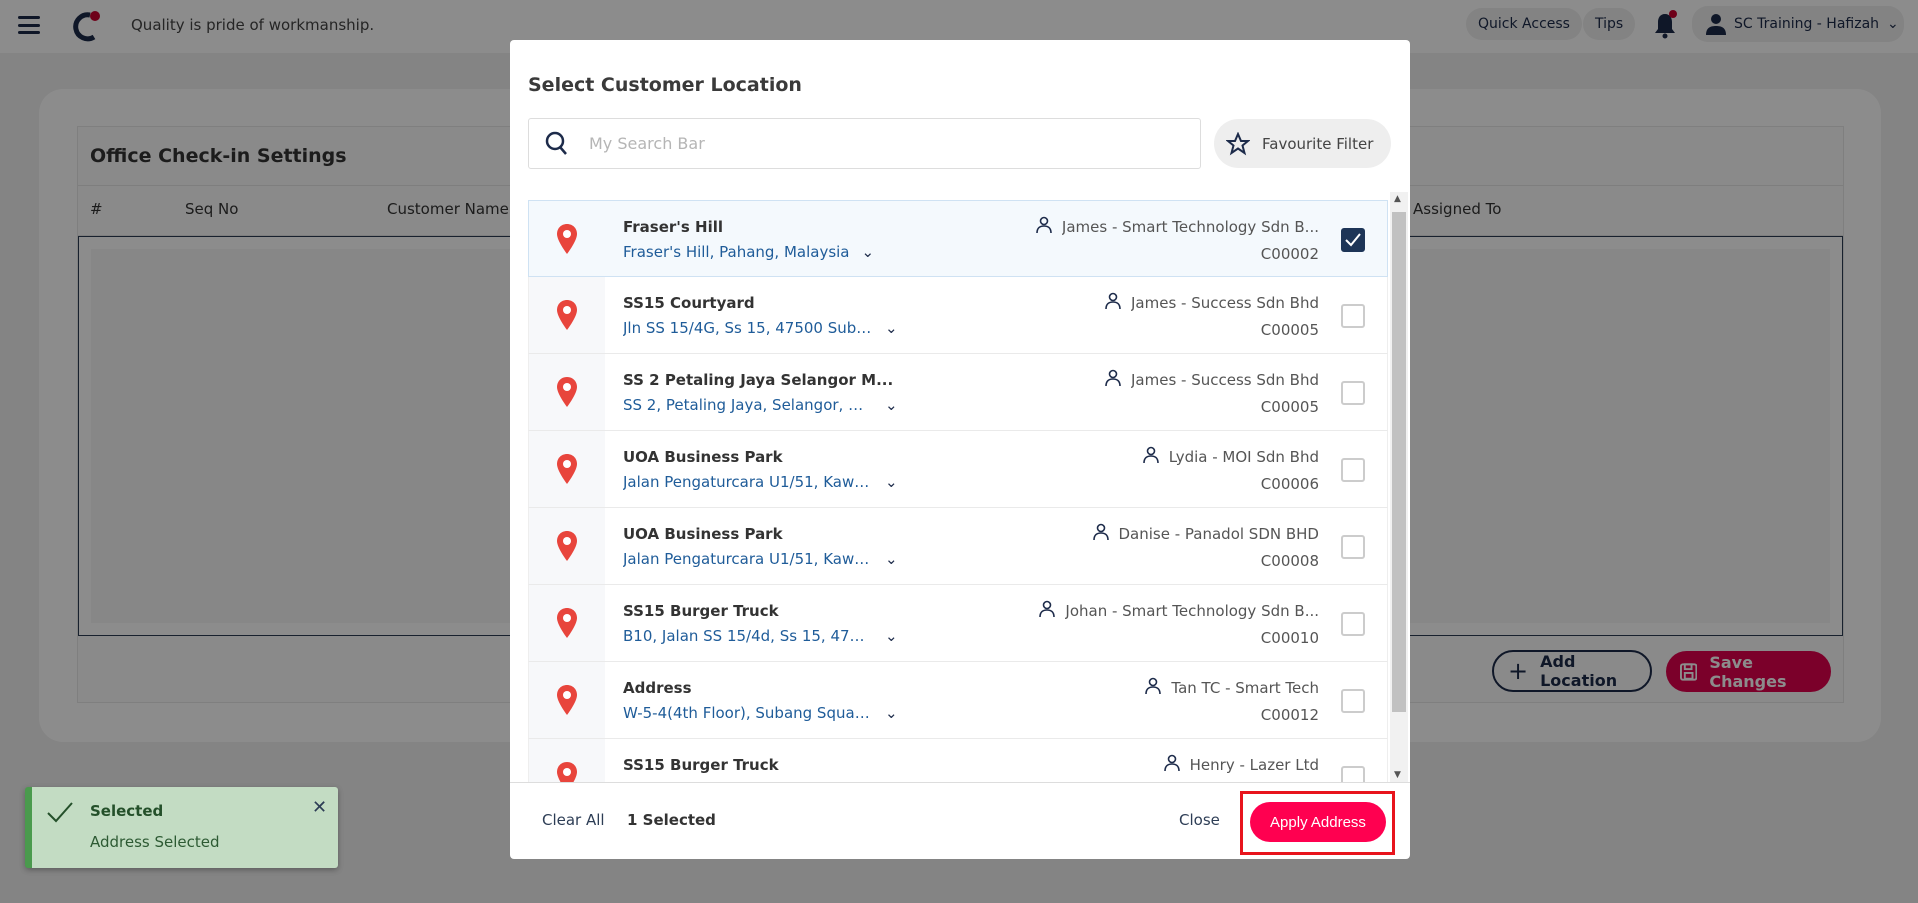 This screenshot has width=1918, height=903. What do you see at coordinates (1289, 484) in the screenshot?
I see `customer-code: C00006` at bounding box center [1289, 484].